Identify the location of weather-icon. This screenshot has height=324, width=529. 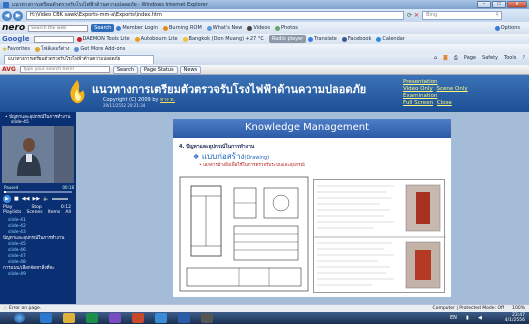
(185, 39).